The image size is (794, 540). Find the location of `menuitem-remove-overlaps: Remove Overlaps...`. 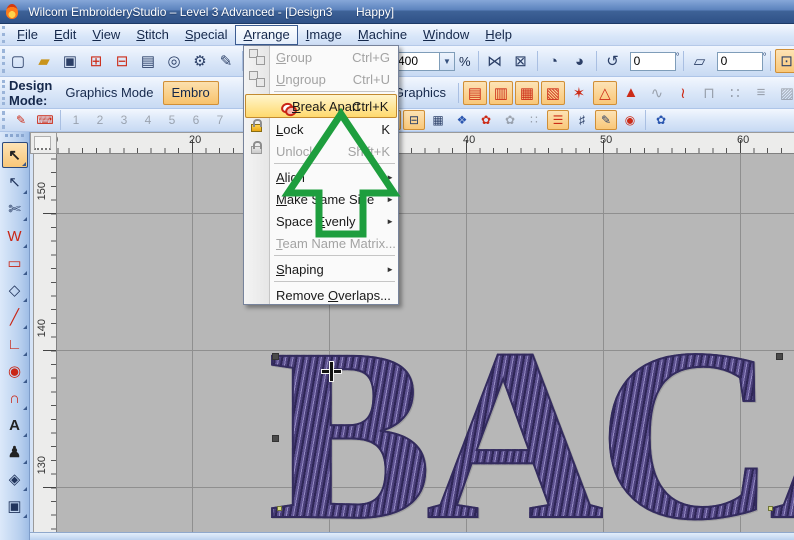

menuitem-remove-overlaps: Remove Overlaps... is located at coordinates (321, 295).